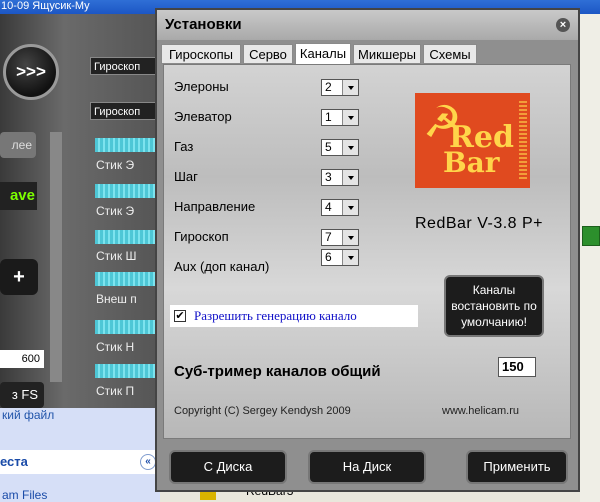 The height and width of the screenshot is (502, 600). Describe the element at coordinates (340, 147) in the screenshot. I see `channel-select-throttle: 5` at that location.